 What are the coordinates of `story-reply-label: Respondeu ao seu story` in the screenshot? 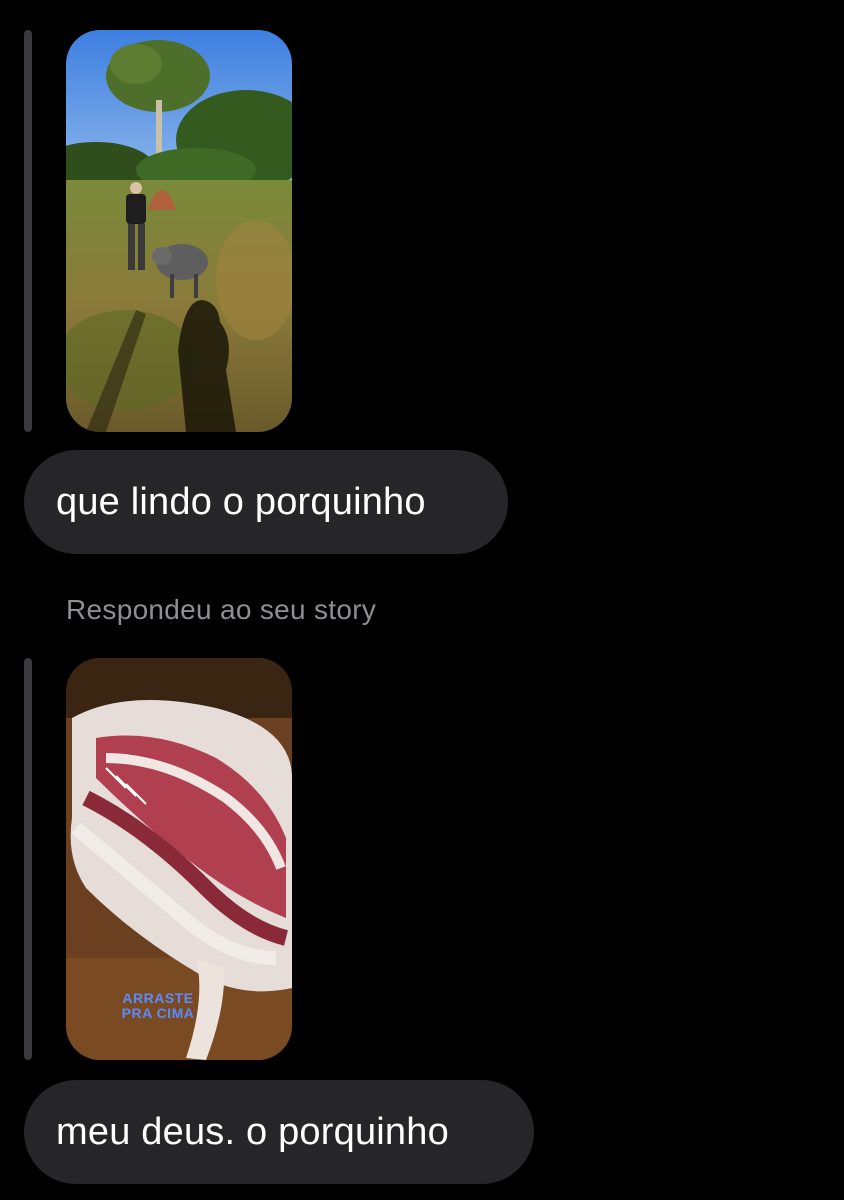 It's located at (221, 609).